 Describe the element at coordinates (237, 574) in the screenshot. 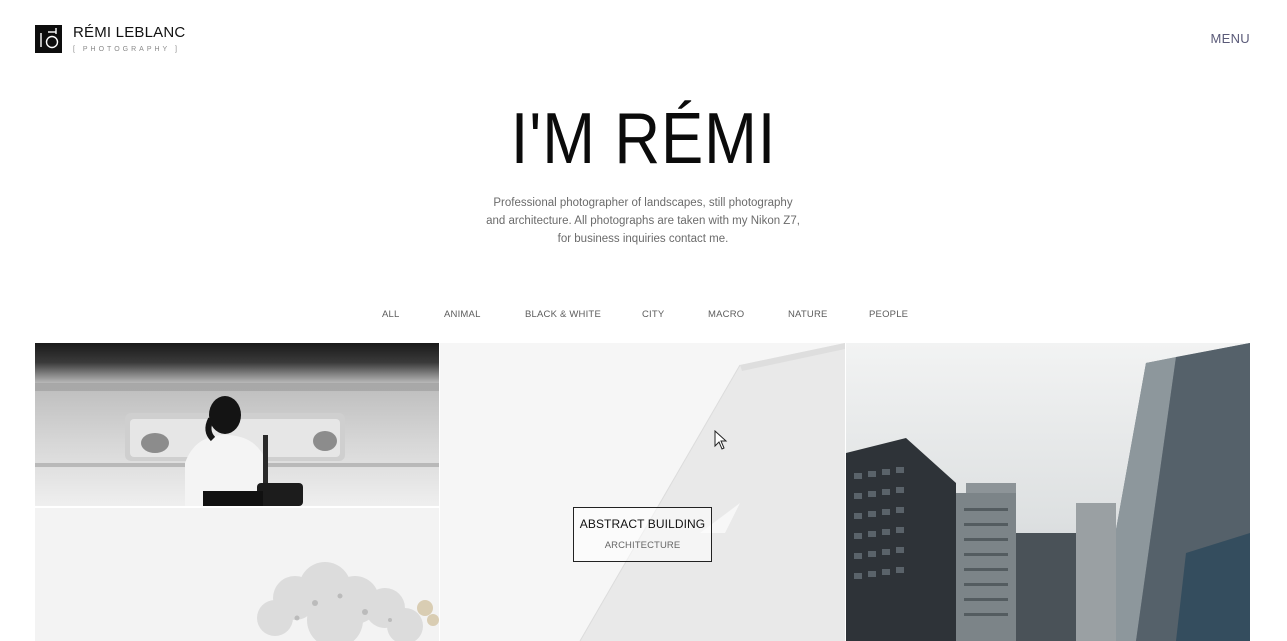

I see `gallery-photo-winter-tree` at that location.